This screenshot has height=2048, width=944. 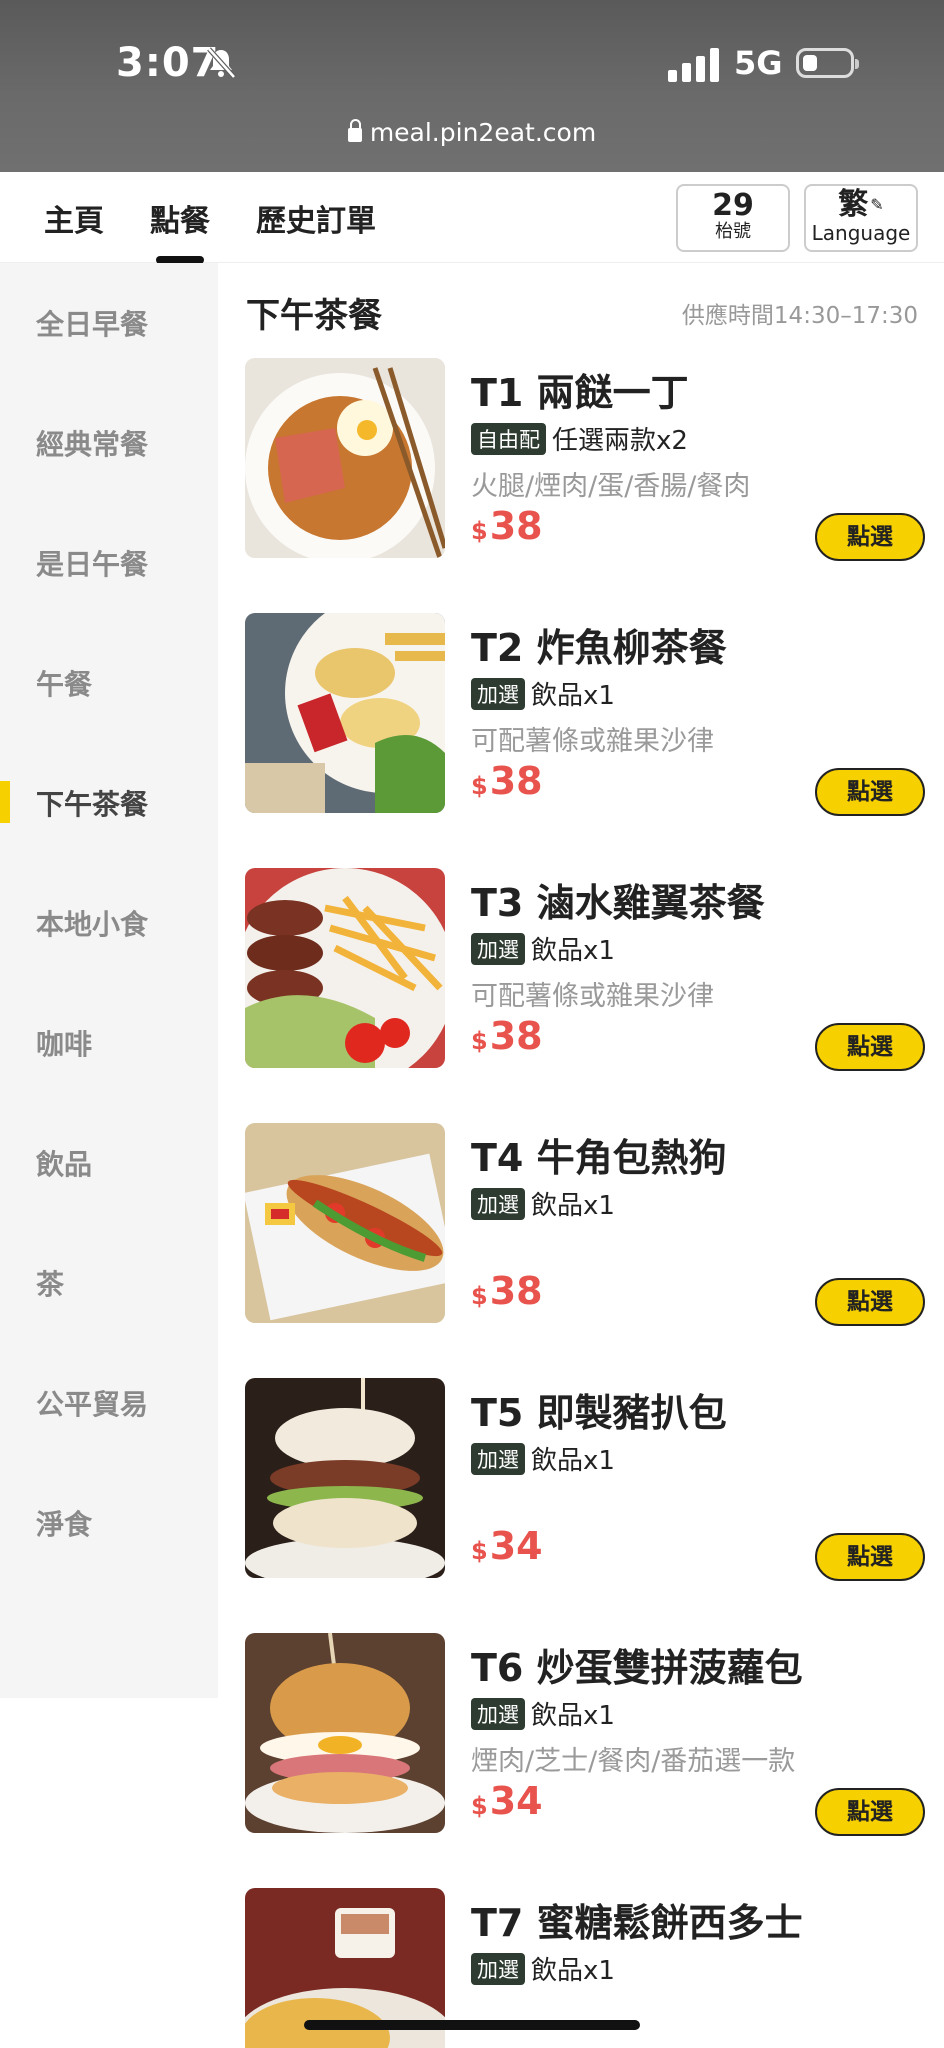 What do you see at coordinates (733, 205) in the screenshot?
I see `table-number: 29` at bounding box center [733, 205].